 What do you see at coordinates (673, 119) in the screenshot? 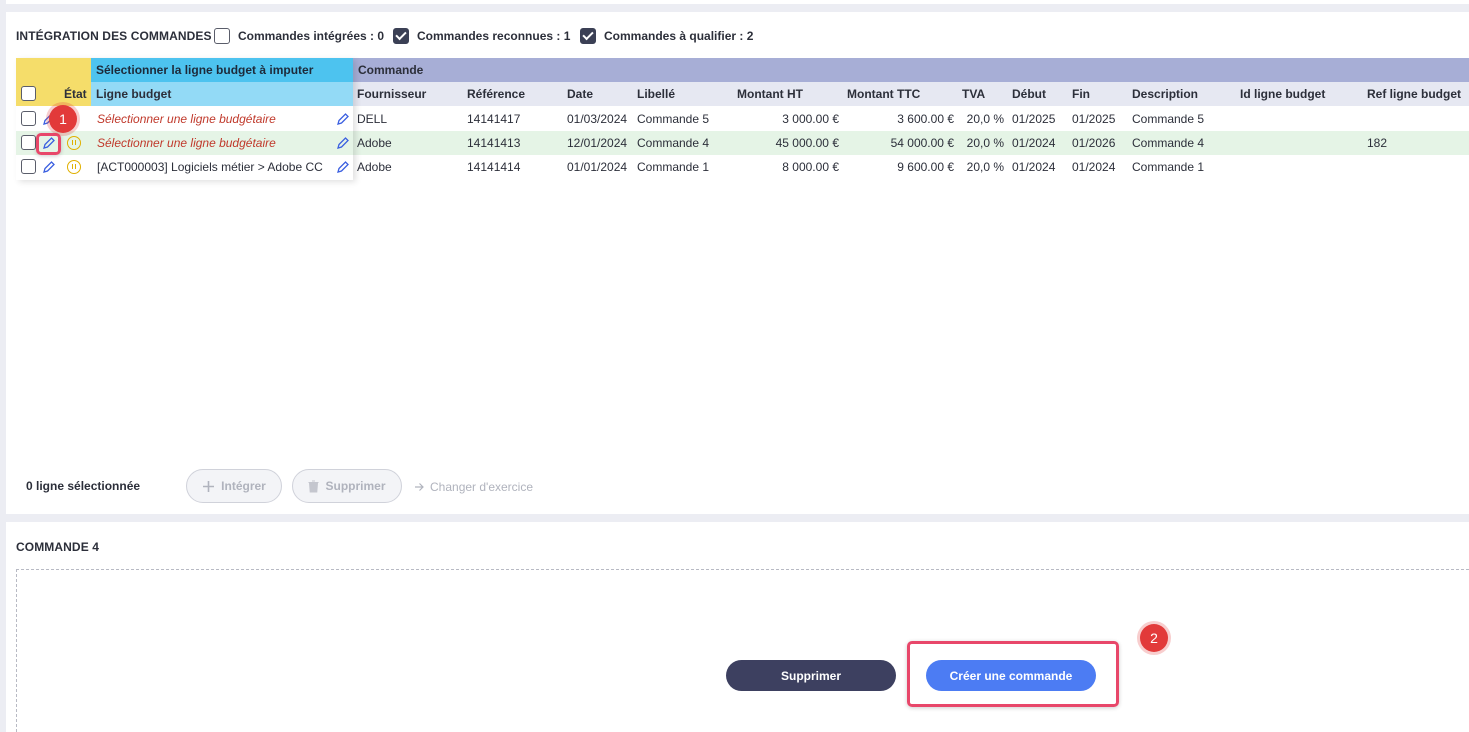
I see `libelle-cell: Commande 5` at bounding box center [673, 119].